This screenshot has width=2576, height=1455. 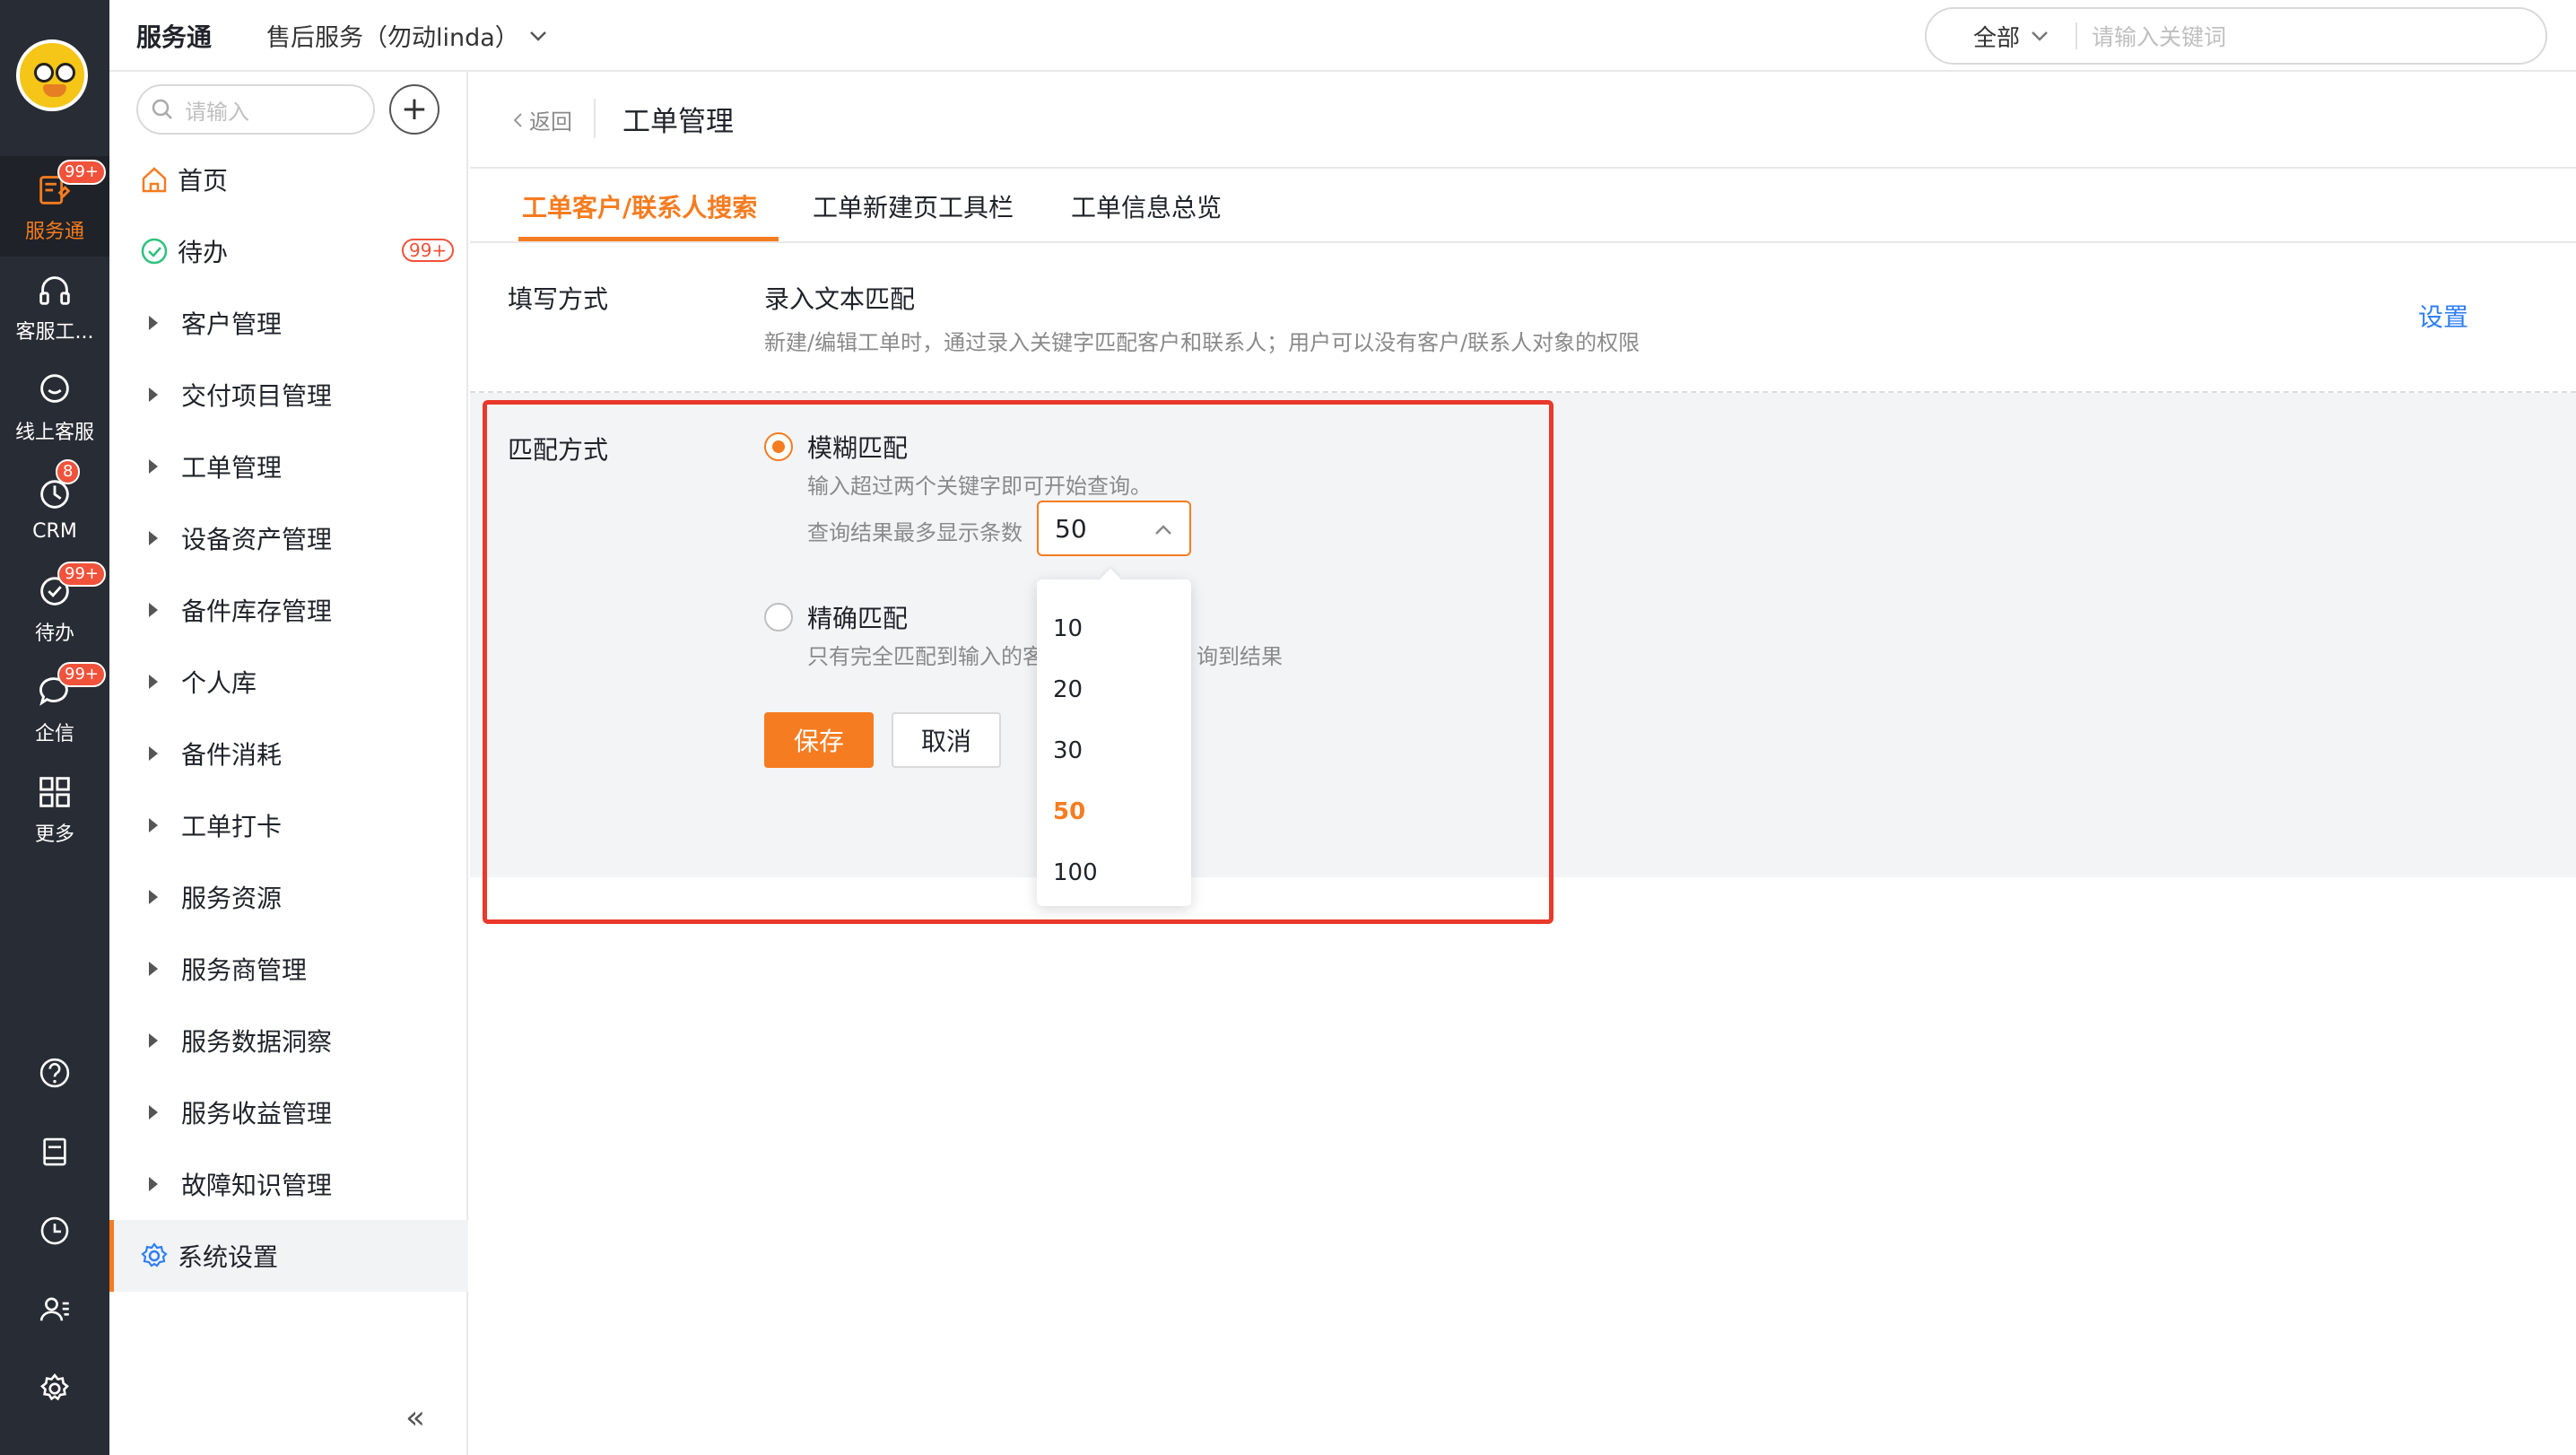 I want to click on check-icon, so click(x=154, y=251).